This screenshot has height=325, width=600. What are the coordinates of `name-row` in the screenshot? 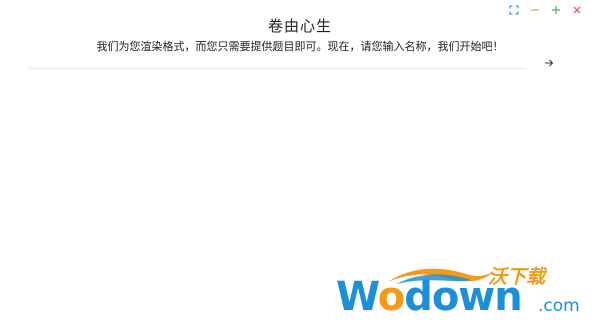 It's located at (300, 62).